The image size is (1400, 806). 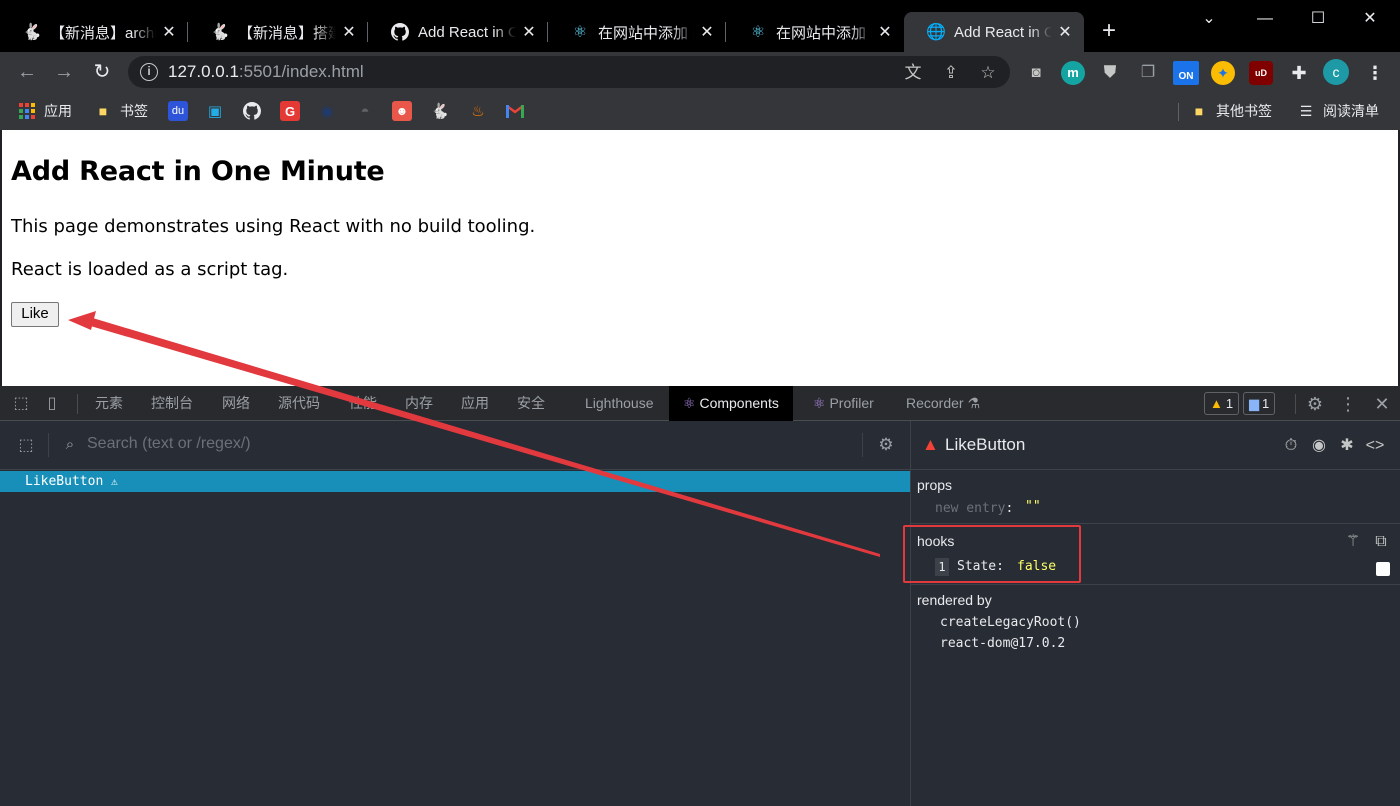 What do you see at coordinates (64, 72) in the screenshot?
I see `forward-button: →` at bounding box center [64, 72].